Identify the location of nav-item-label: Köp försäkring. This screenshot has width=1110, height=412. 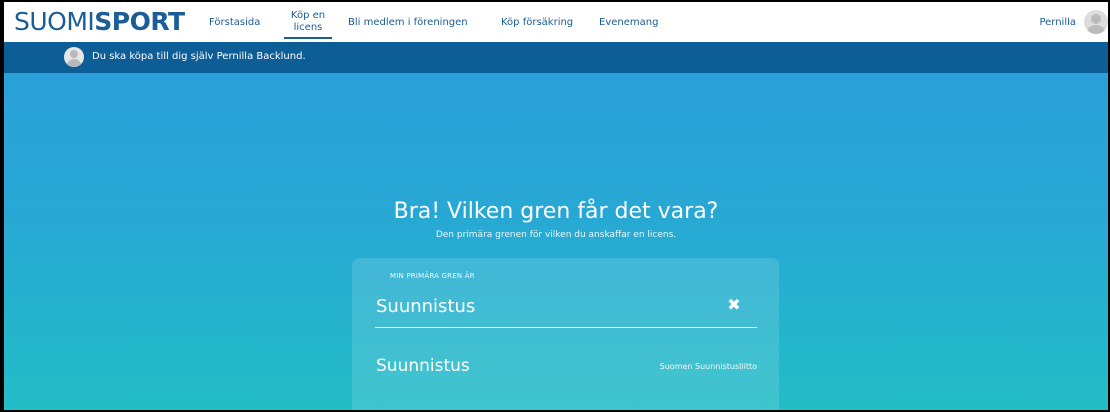
(537, 22).